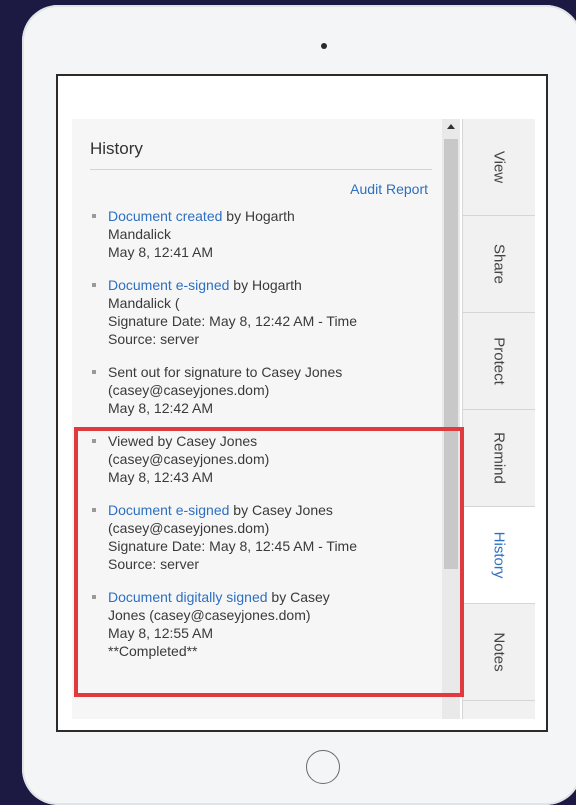 Image resolution: width=576 pixels, height=805 pixels. I want to click on tab-notes: Notes, so click(499, 652).